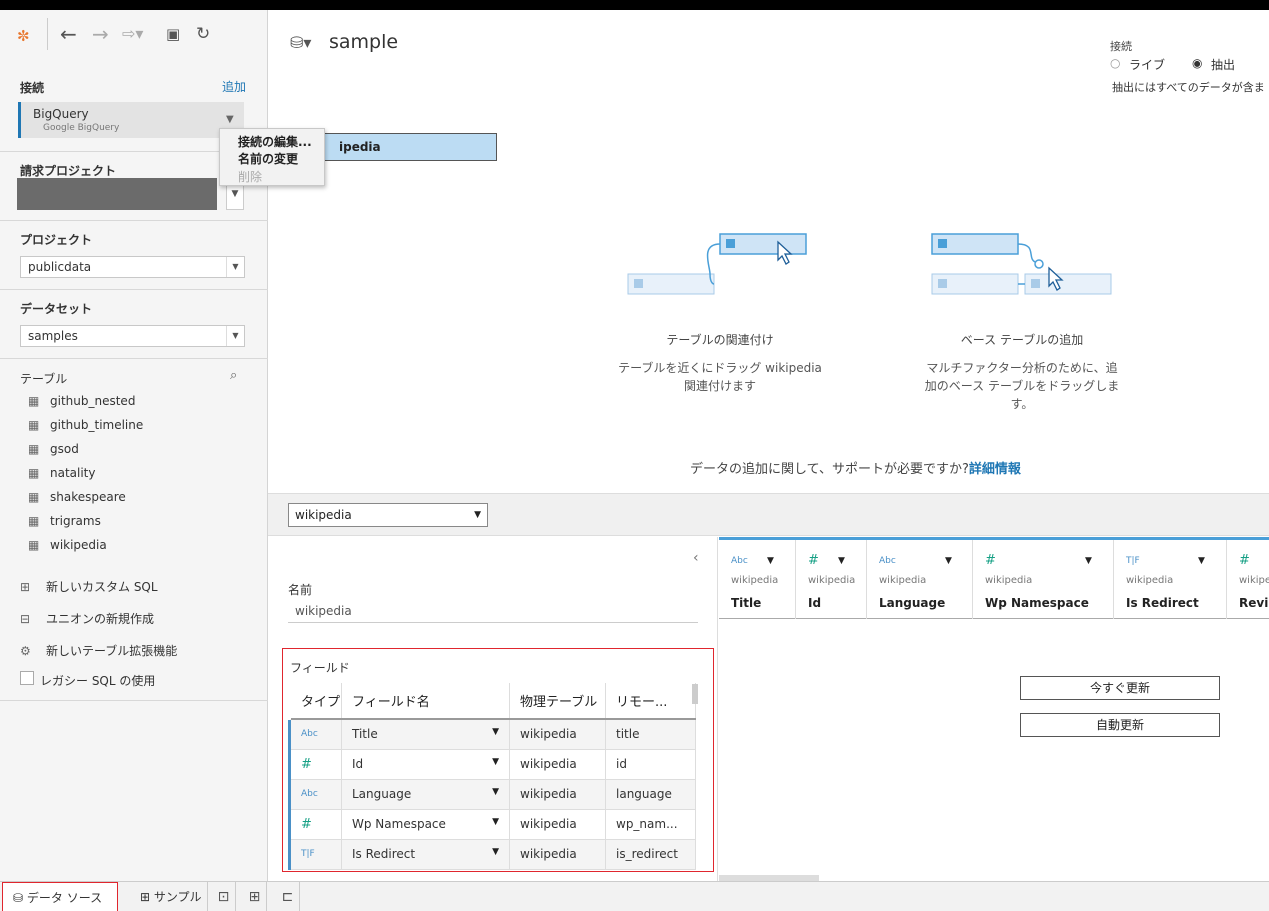  Describe the element at coordinates (131, 120) in the screenshot. I see `connection-item: BigQuery Google BigQuery ▼` at that location.